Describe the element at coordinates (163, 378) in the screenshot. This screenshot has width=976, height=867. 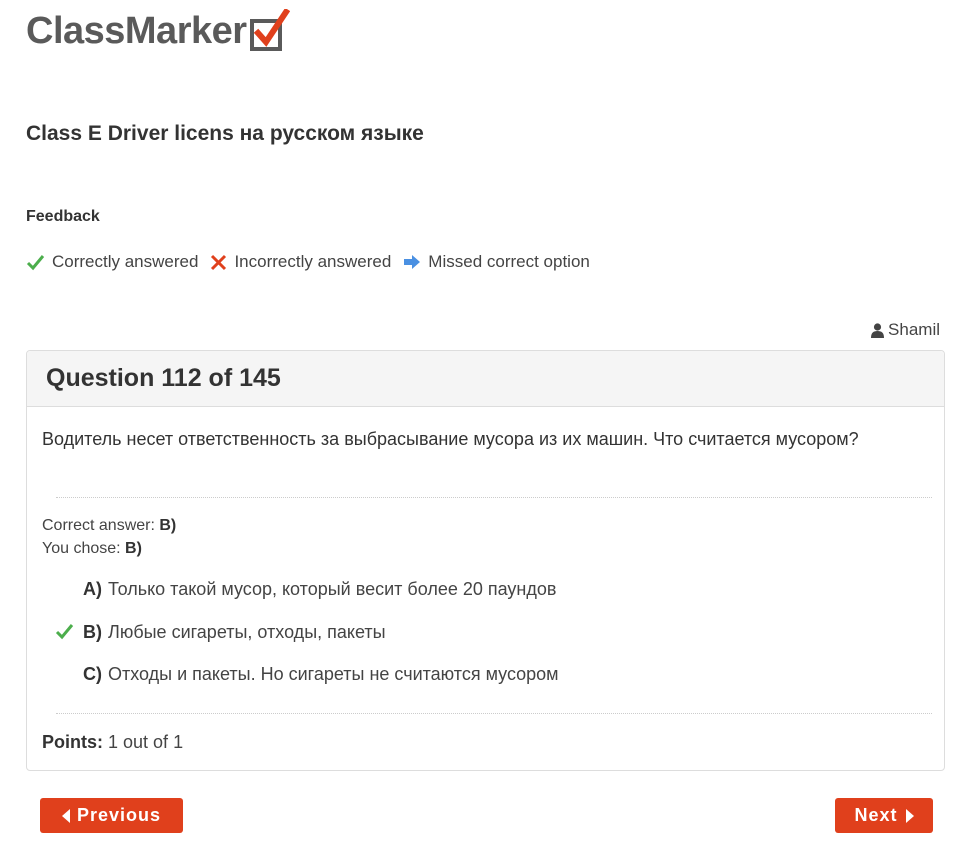
I see `question-number: Question 112 of 145` at that location.